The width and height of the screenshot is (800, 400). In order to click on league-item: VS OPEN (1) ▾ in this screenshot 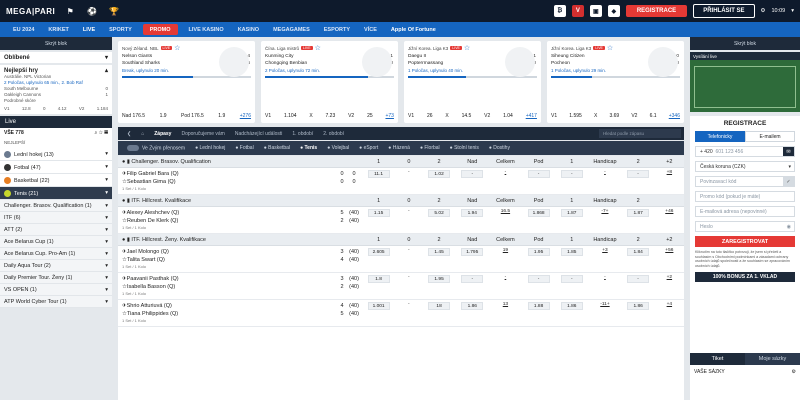, I will do `click(56, 290)`.